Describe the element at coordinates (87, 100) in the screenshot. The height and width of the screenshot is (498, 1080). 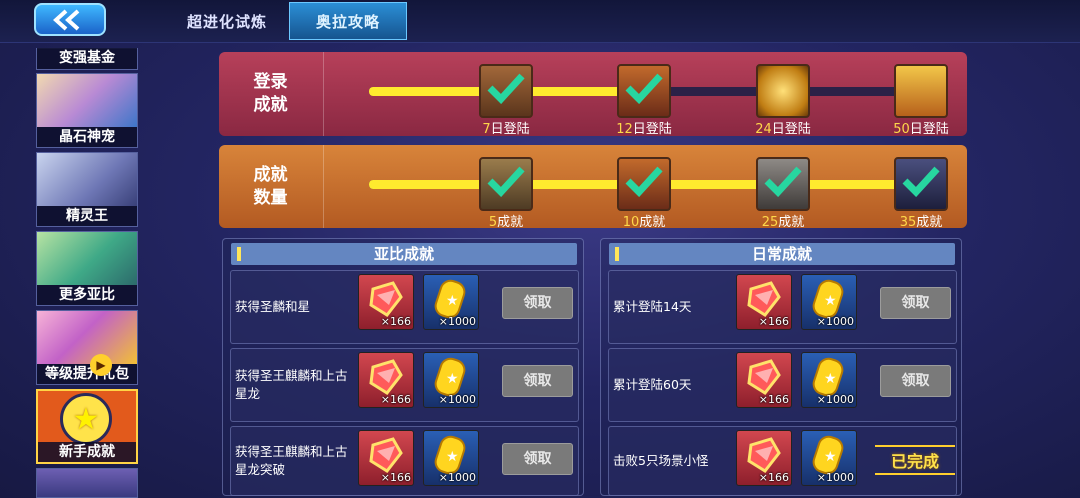
I see `crystal-pet-art` at that location.